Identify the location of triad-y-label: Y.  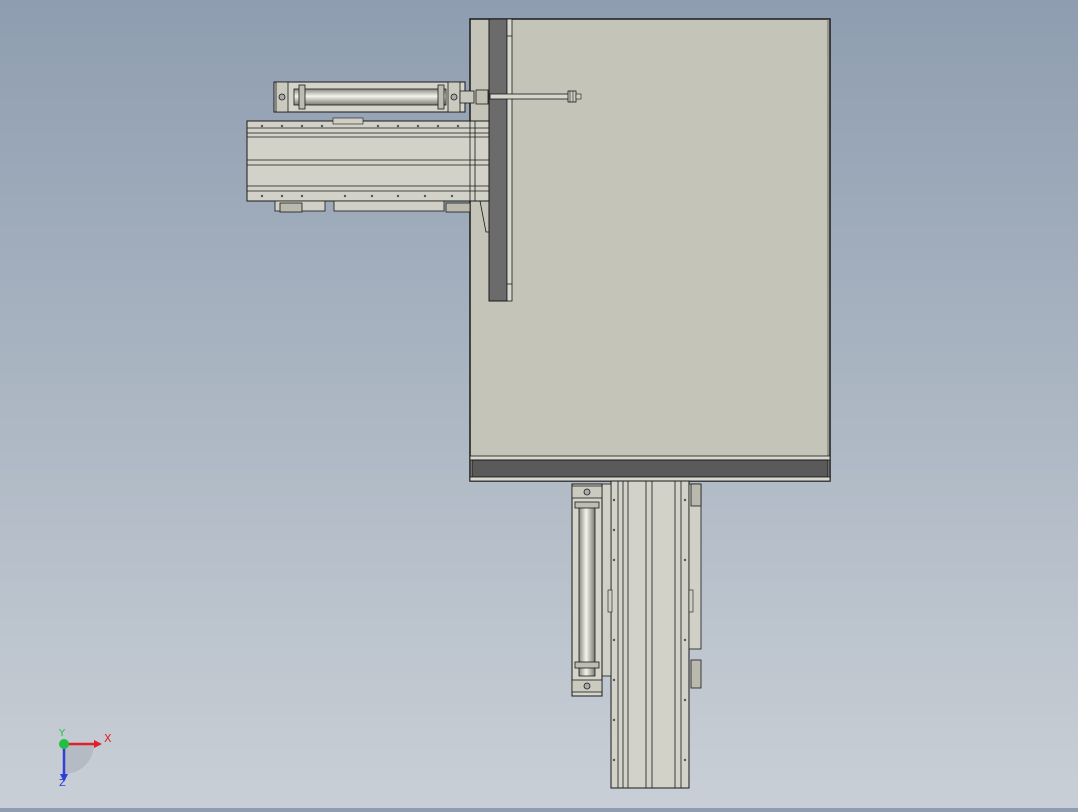
(62, 733).